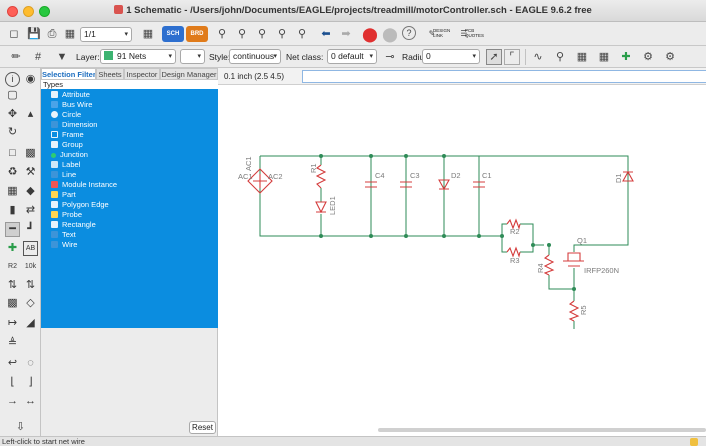  I want to click on arrow2-icon: ↔, so click(30, 401).